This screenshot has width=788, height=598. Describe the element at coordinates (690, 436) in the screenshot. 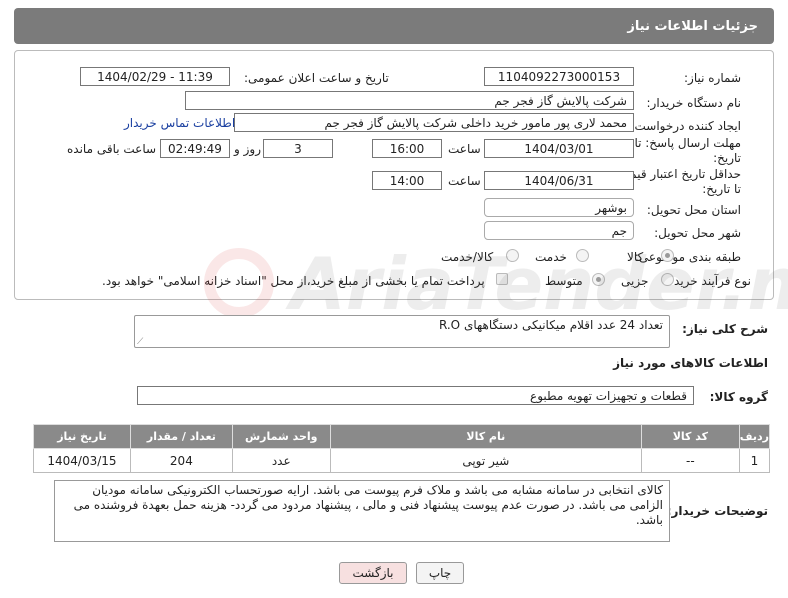

I see `col-code: کد کالا` at that location.